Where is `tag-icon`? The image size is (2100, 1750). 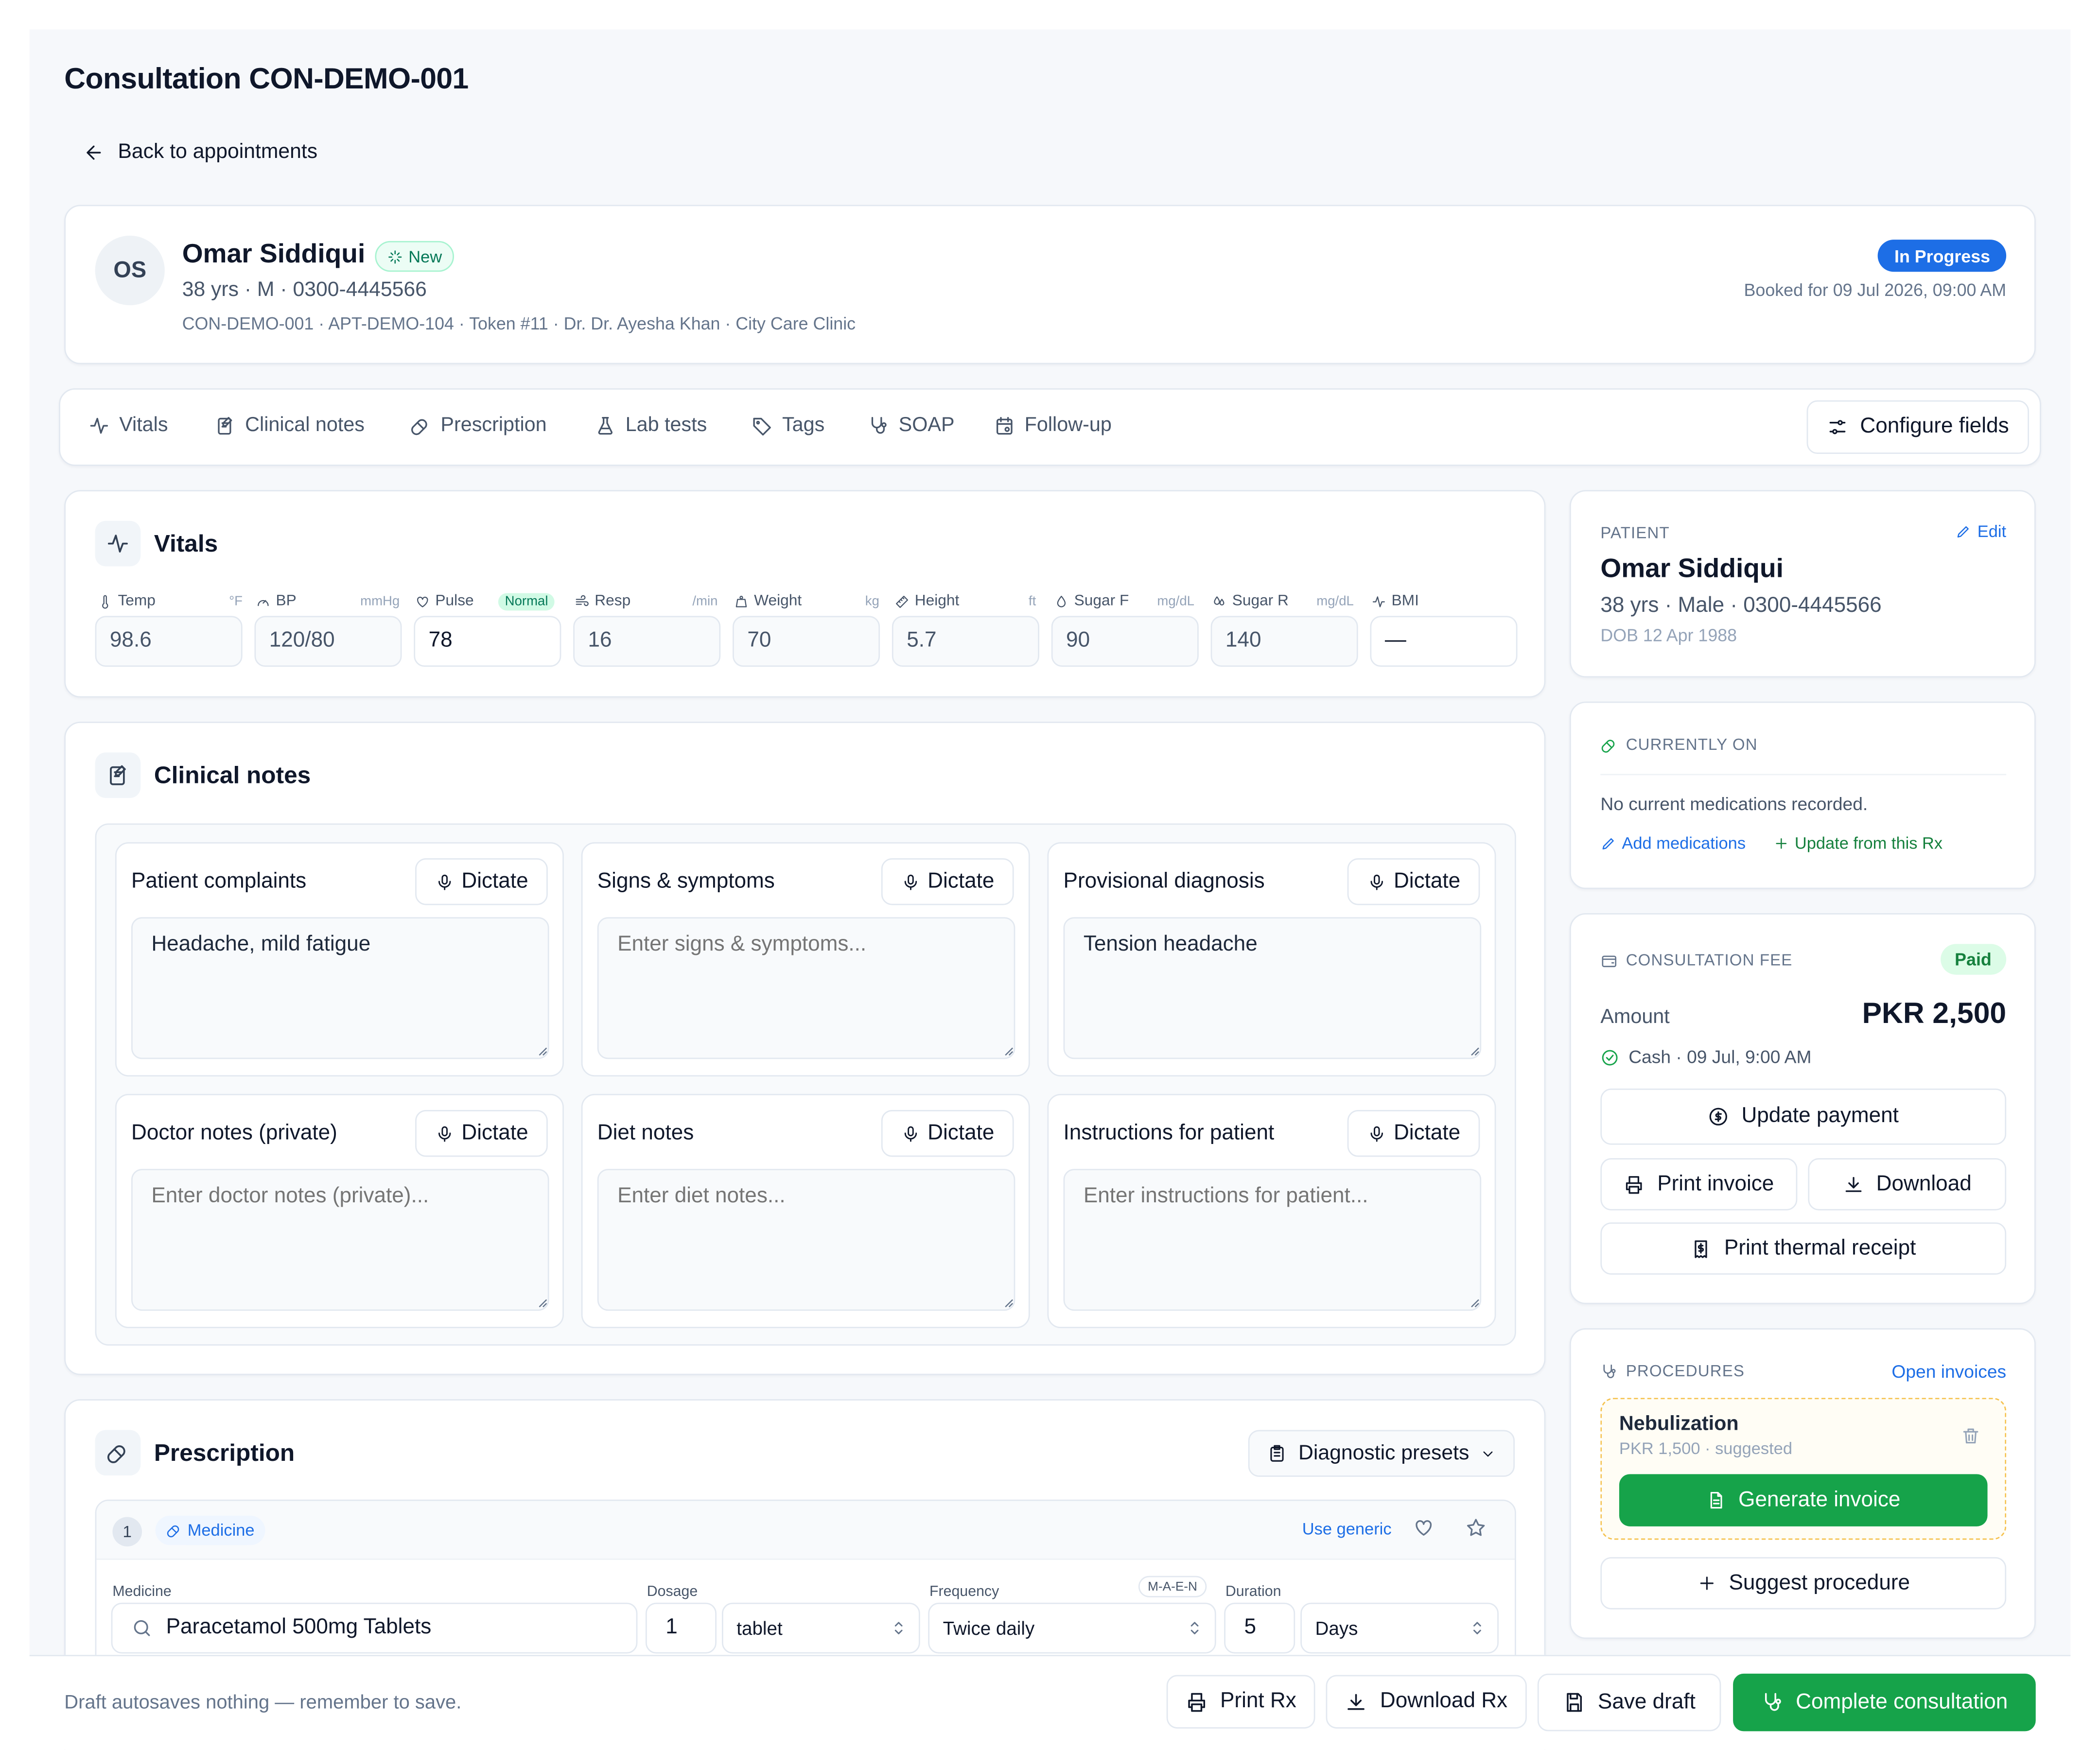 tag-icon is located at coordinates (762, 426).